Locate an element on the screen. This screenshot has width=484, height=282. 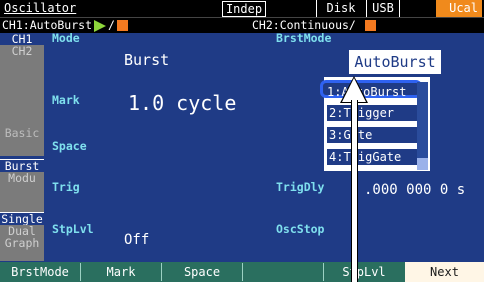
indep-indicator: Indep is located at coordinates (244, 9).